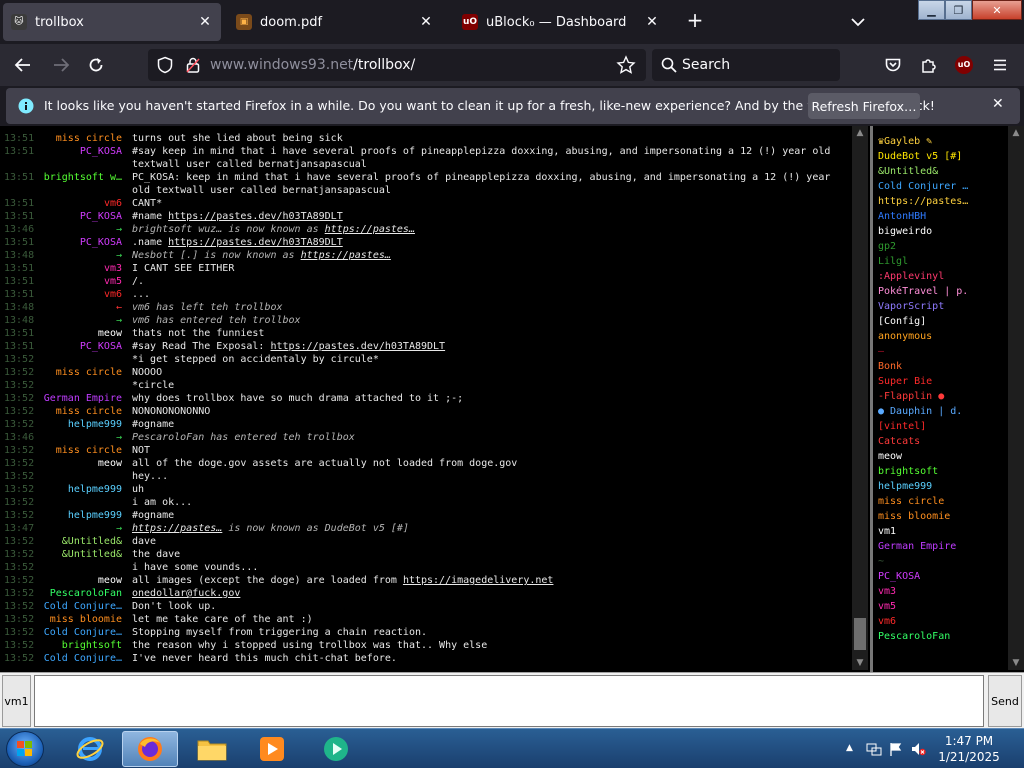 Image resolution: width=1024 pixels, height=768 pixels. Describe the element at coordinates (923, 396) in the screenshot. I see `user-list-item: -Flapplin ●` at that location.